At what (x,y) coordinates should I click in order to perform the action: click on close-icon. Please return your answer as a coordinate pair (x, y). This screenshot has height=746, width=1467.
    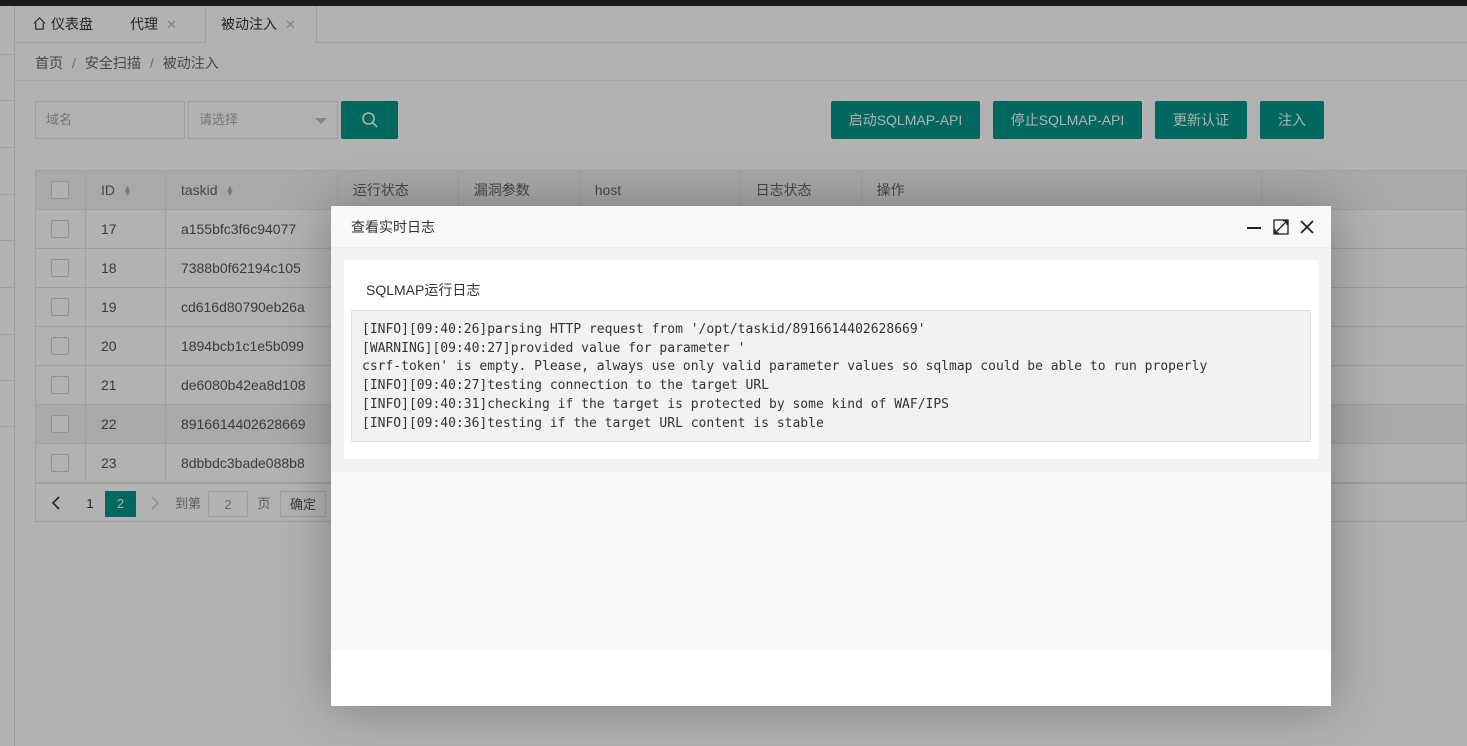
    Looking at the image, I should click on (1307, 227).